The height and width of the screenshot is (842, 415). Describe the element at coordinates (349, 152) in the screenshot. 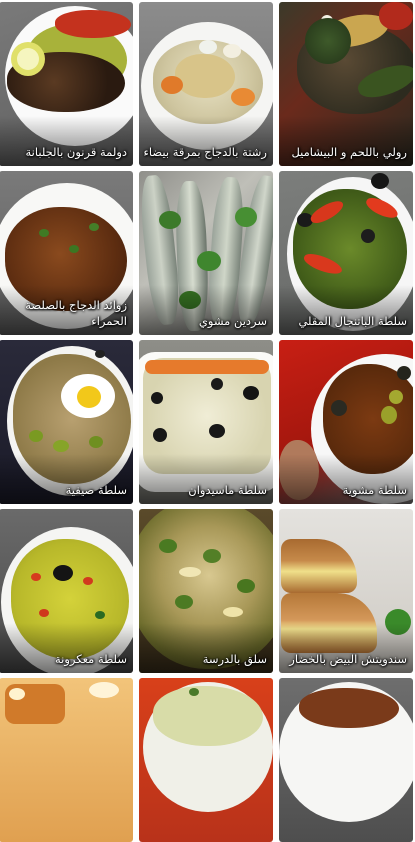

I see `recipe-title: رولي باللحم و البيشاميل` at that location.